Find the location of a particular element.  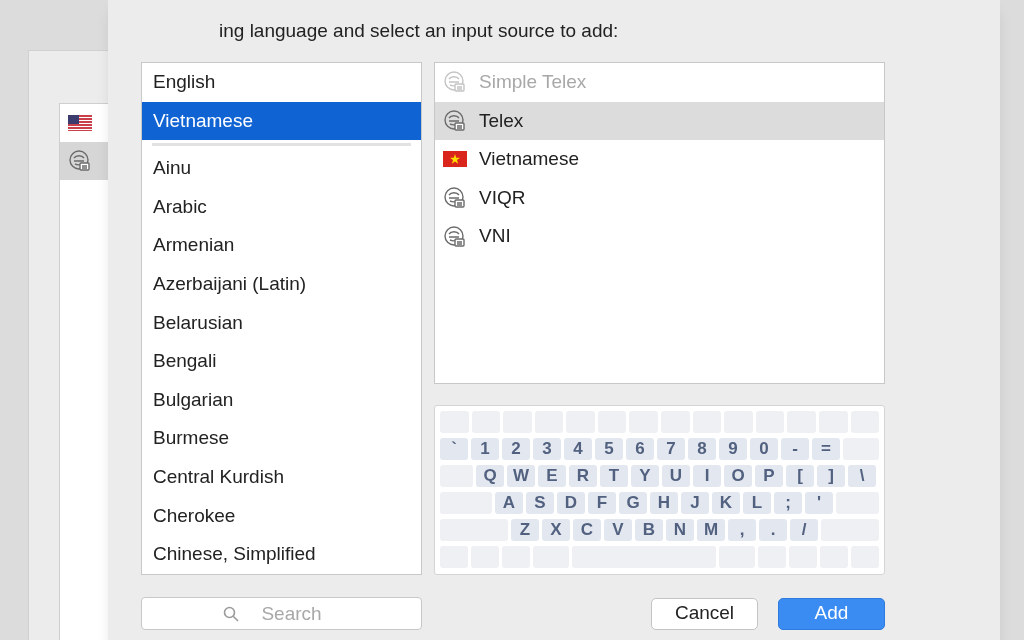

keyboard-key: Q is located at coordinates (490, 476).